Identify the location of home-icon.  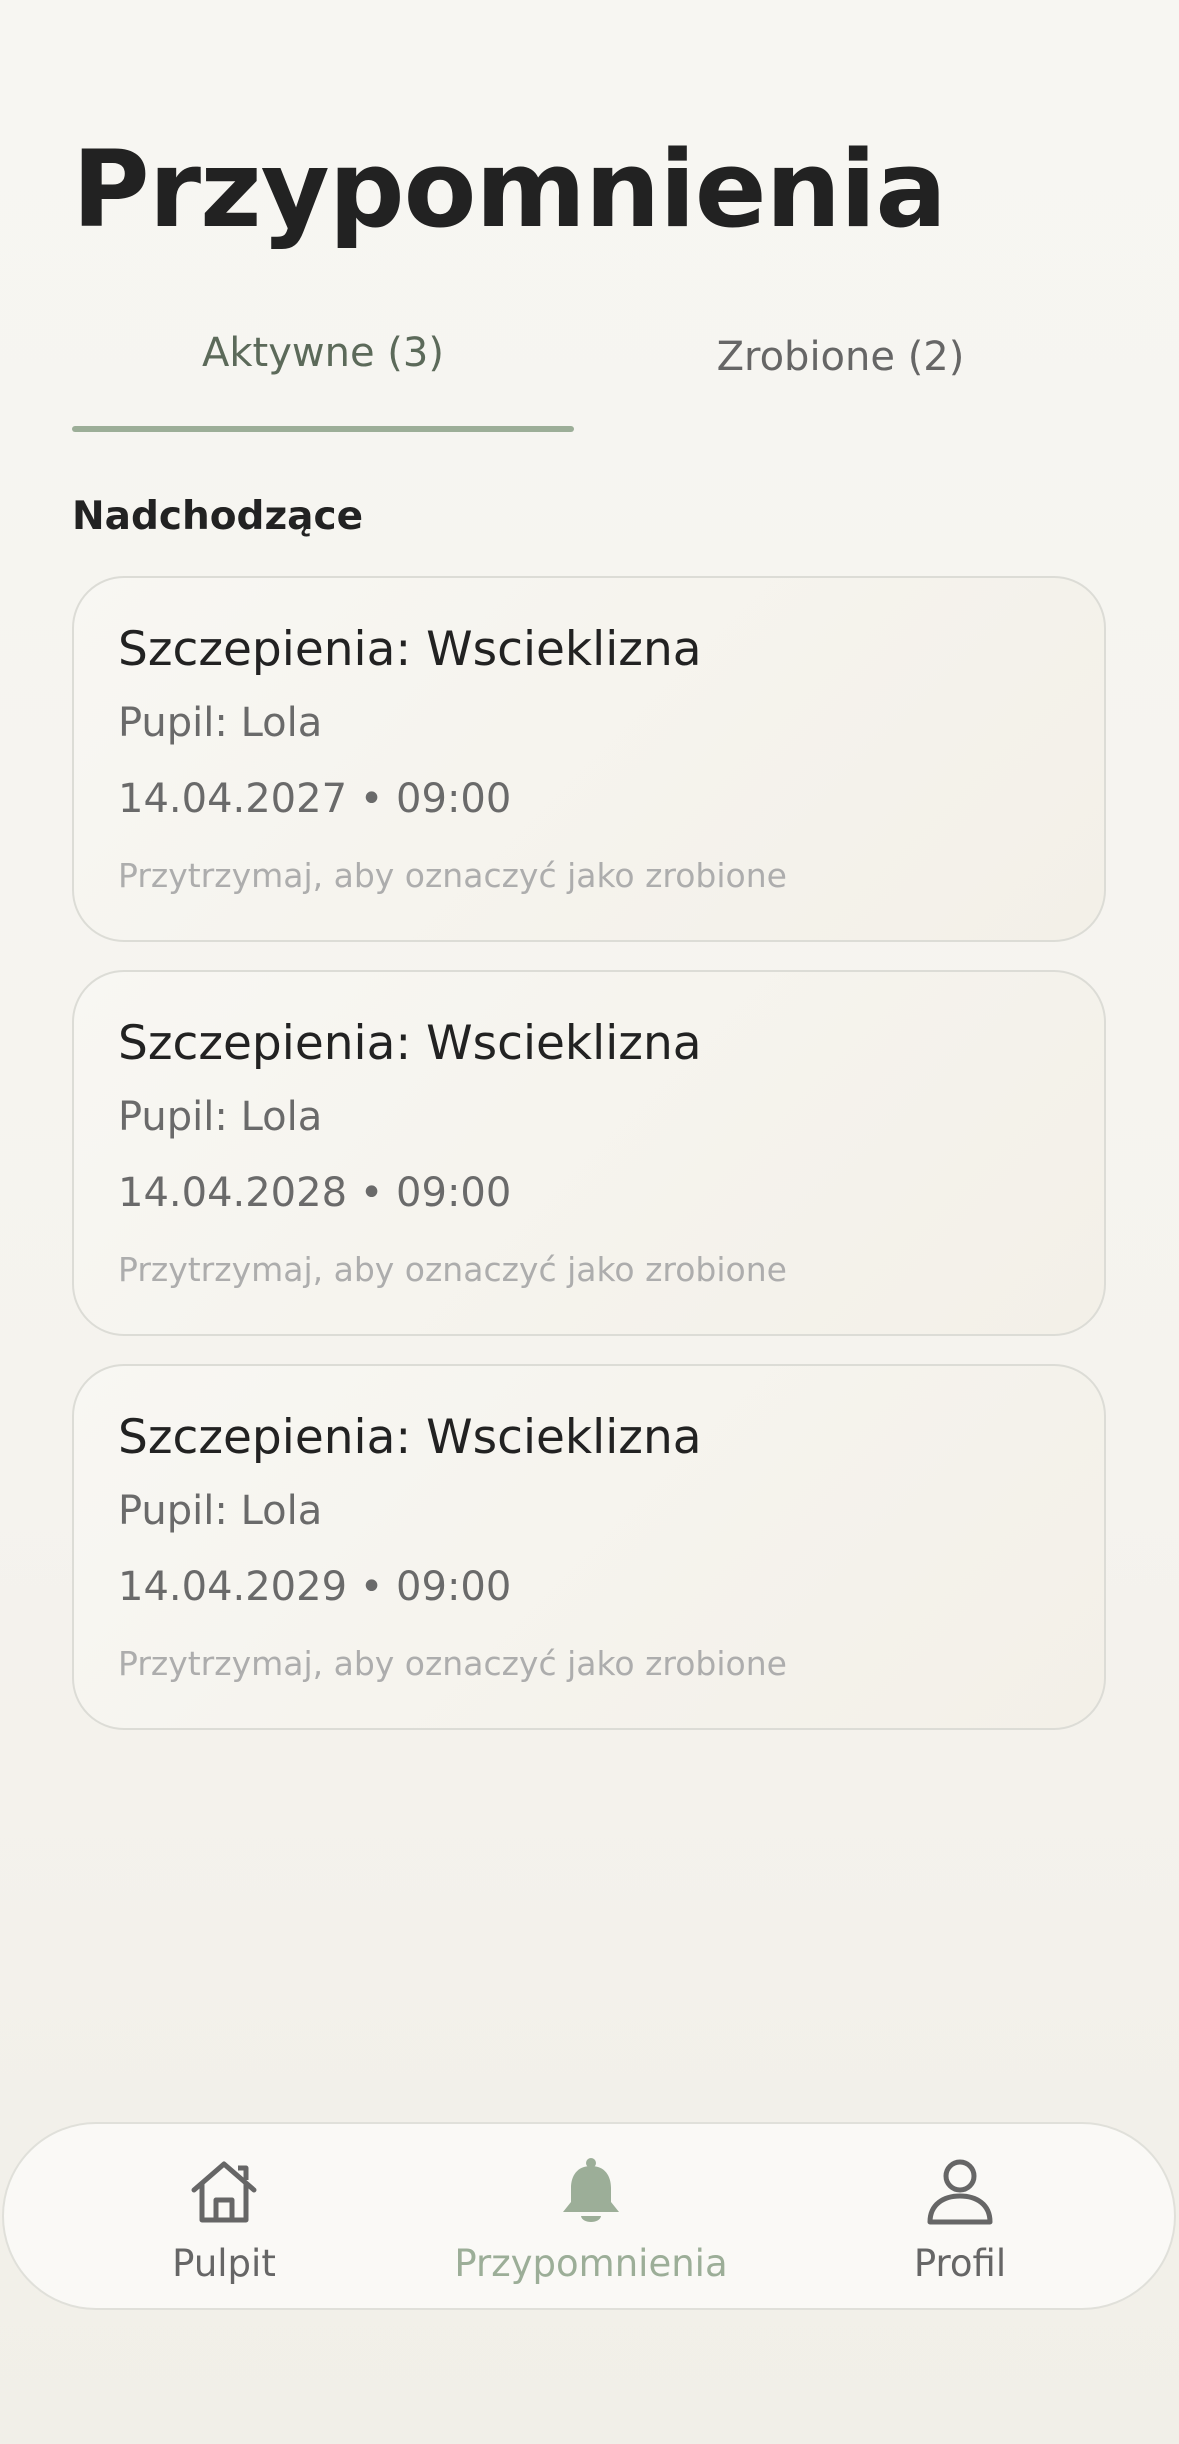
(224, 2192).